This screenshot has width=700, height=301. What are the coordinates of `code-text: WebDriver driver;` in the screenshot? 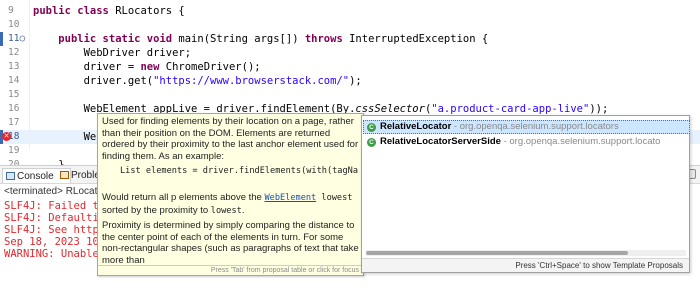 It's located at (112, 53).